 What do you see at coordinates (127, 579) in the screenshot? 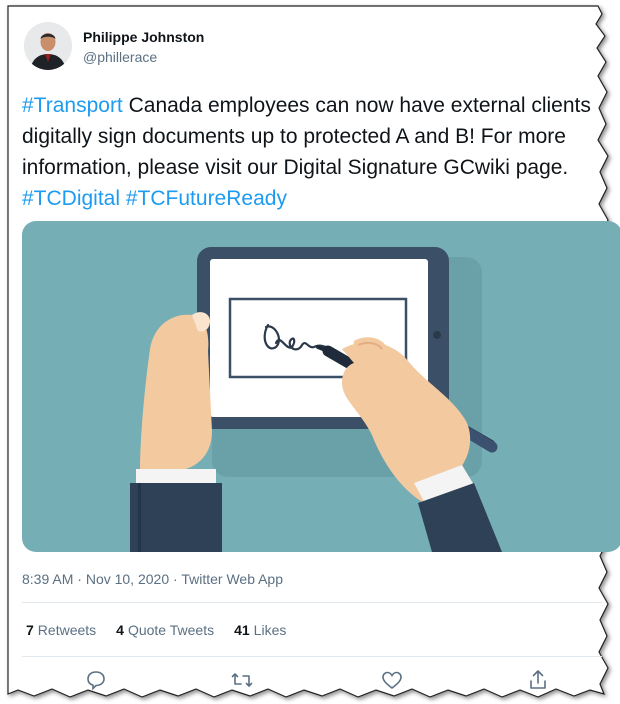
I see `tweet-date: Nov 10, 2020` at bounding box center [127, 579].